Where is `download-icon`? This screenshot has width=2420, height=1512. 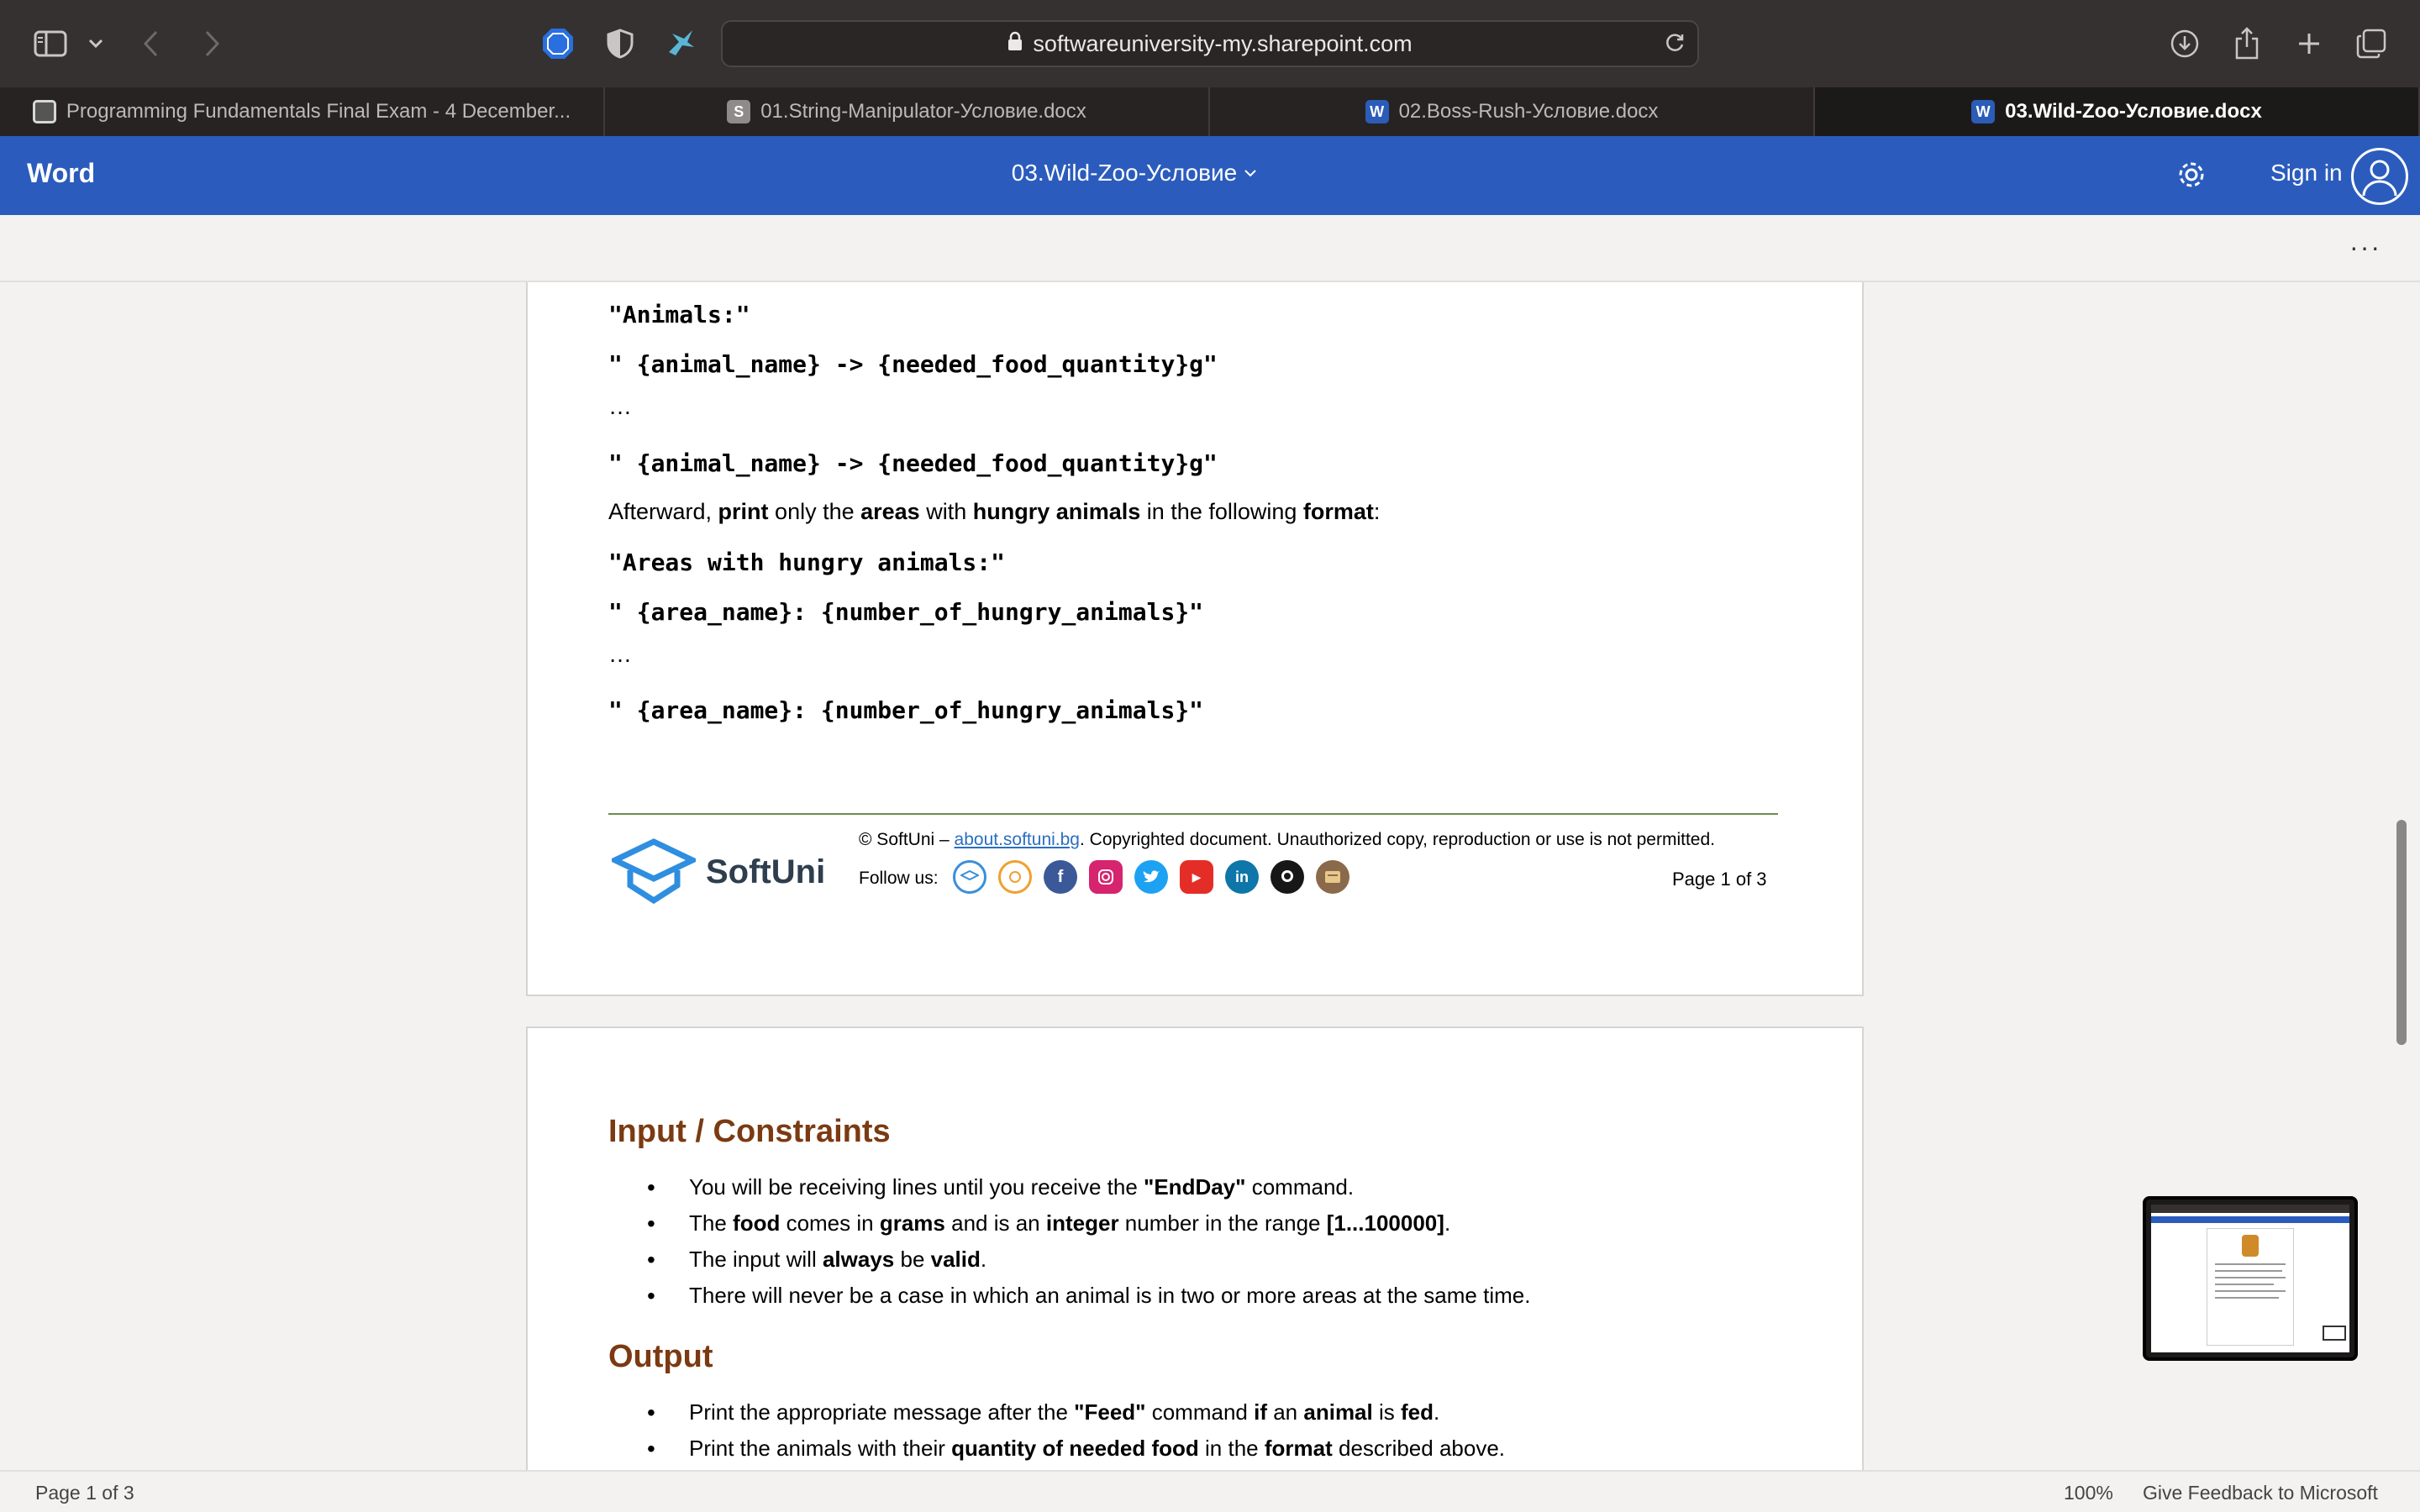 download-icon is located at coordinates (2185, 44).